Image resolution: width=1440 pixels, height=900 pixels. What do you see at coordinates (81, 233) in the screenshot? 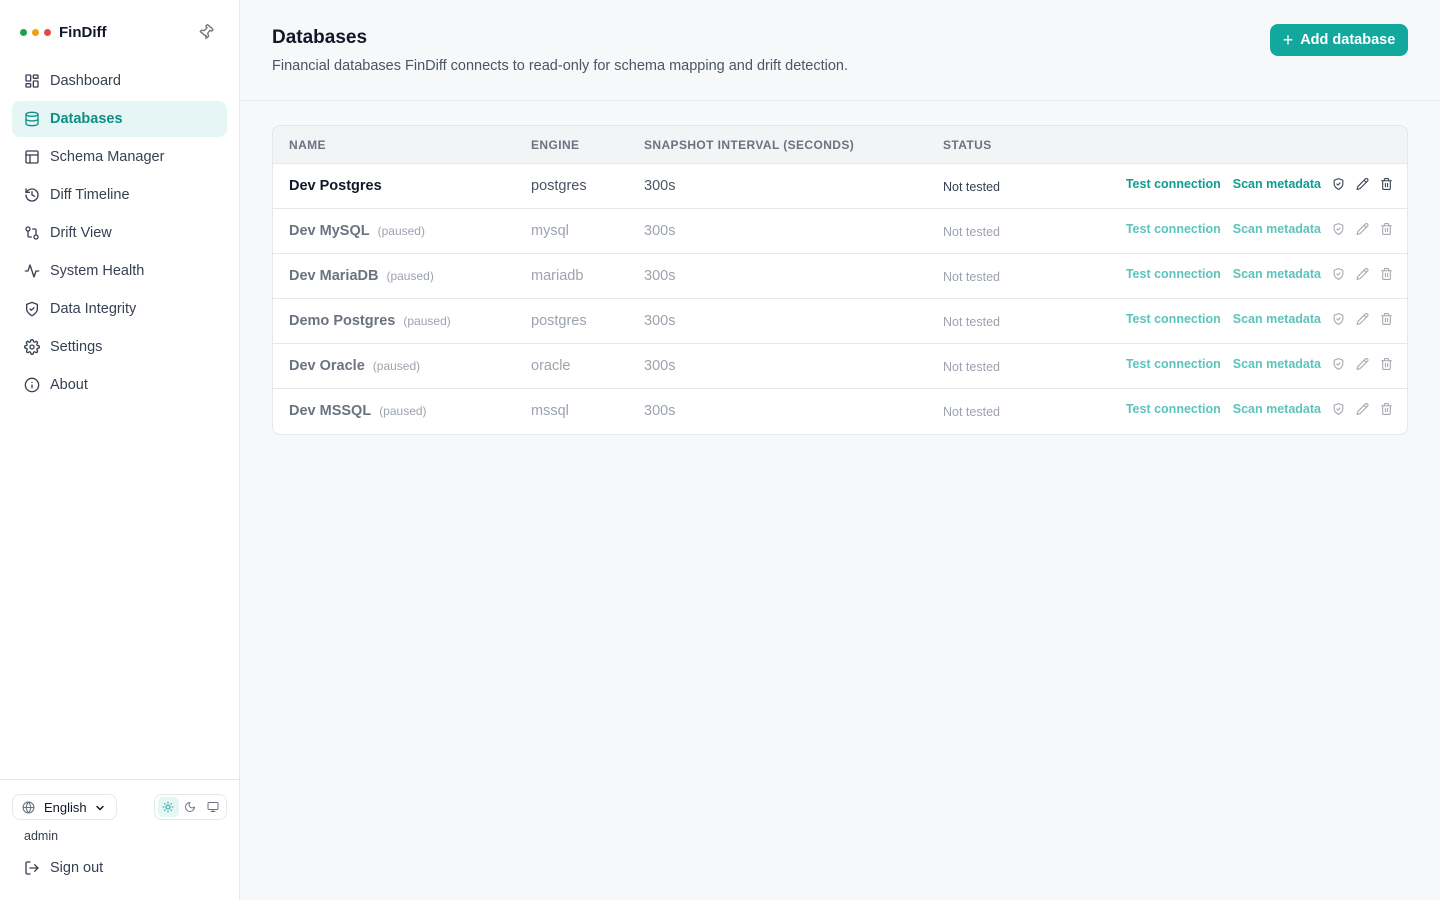
I see `sidebar-item-label: Drift View` at bounding box center [81, 233].